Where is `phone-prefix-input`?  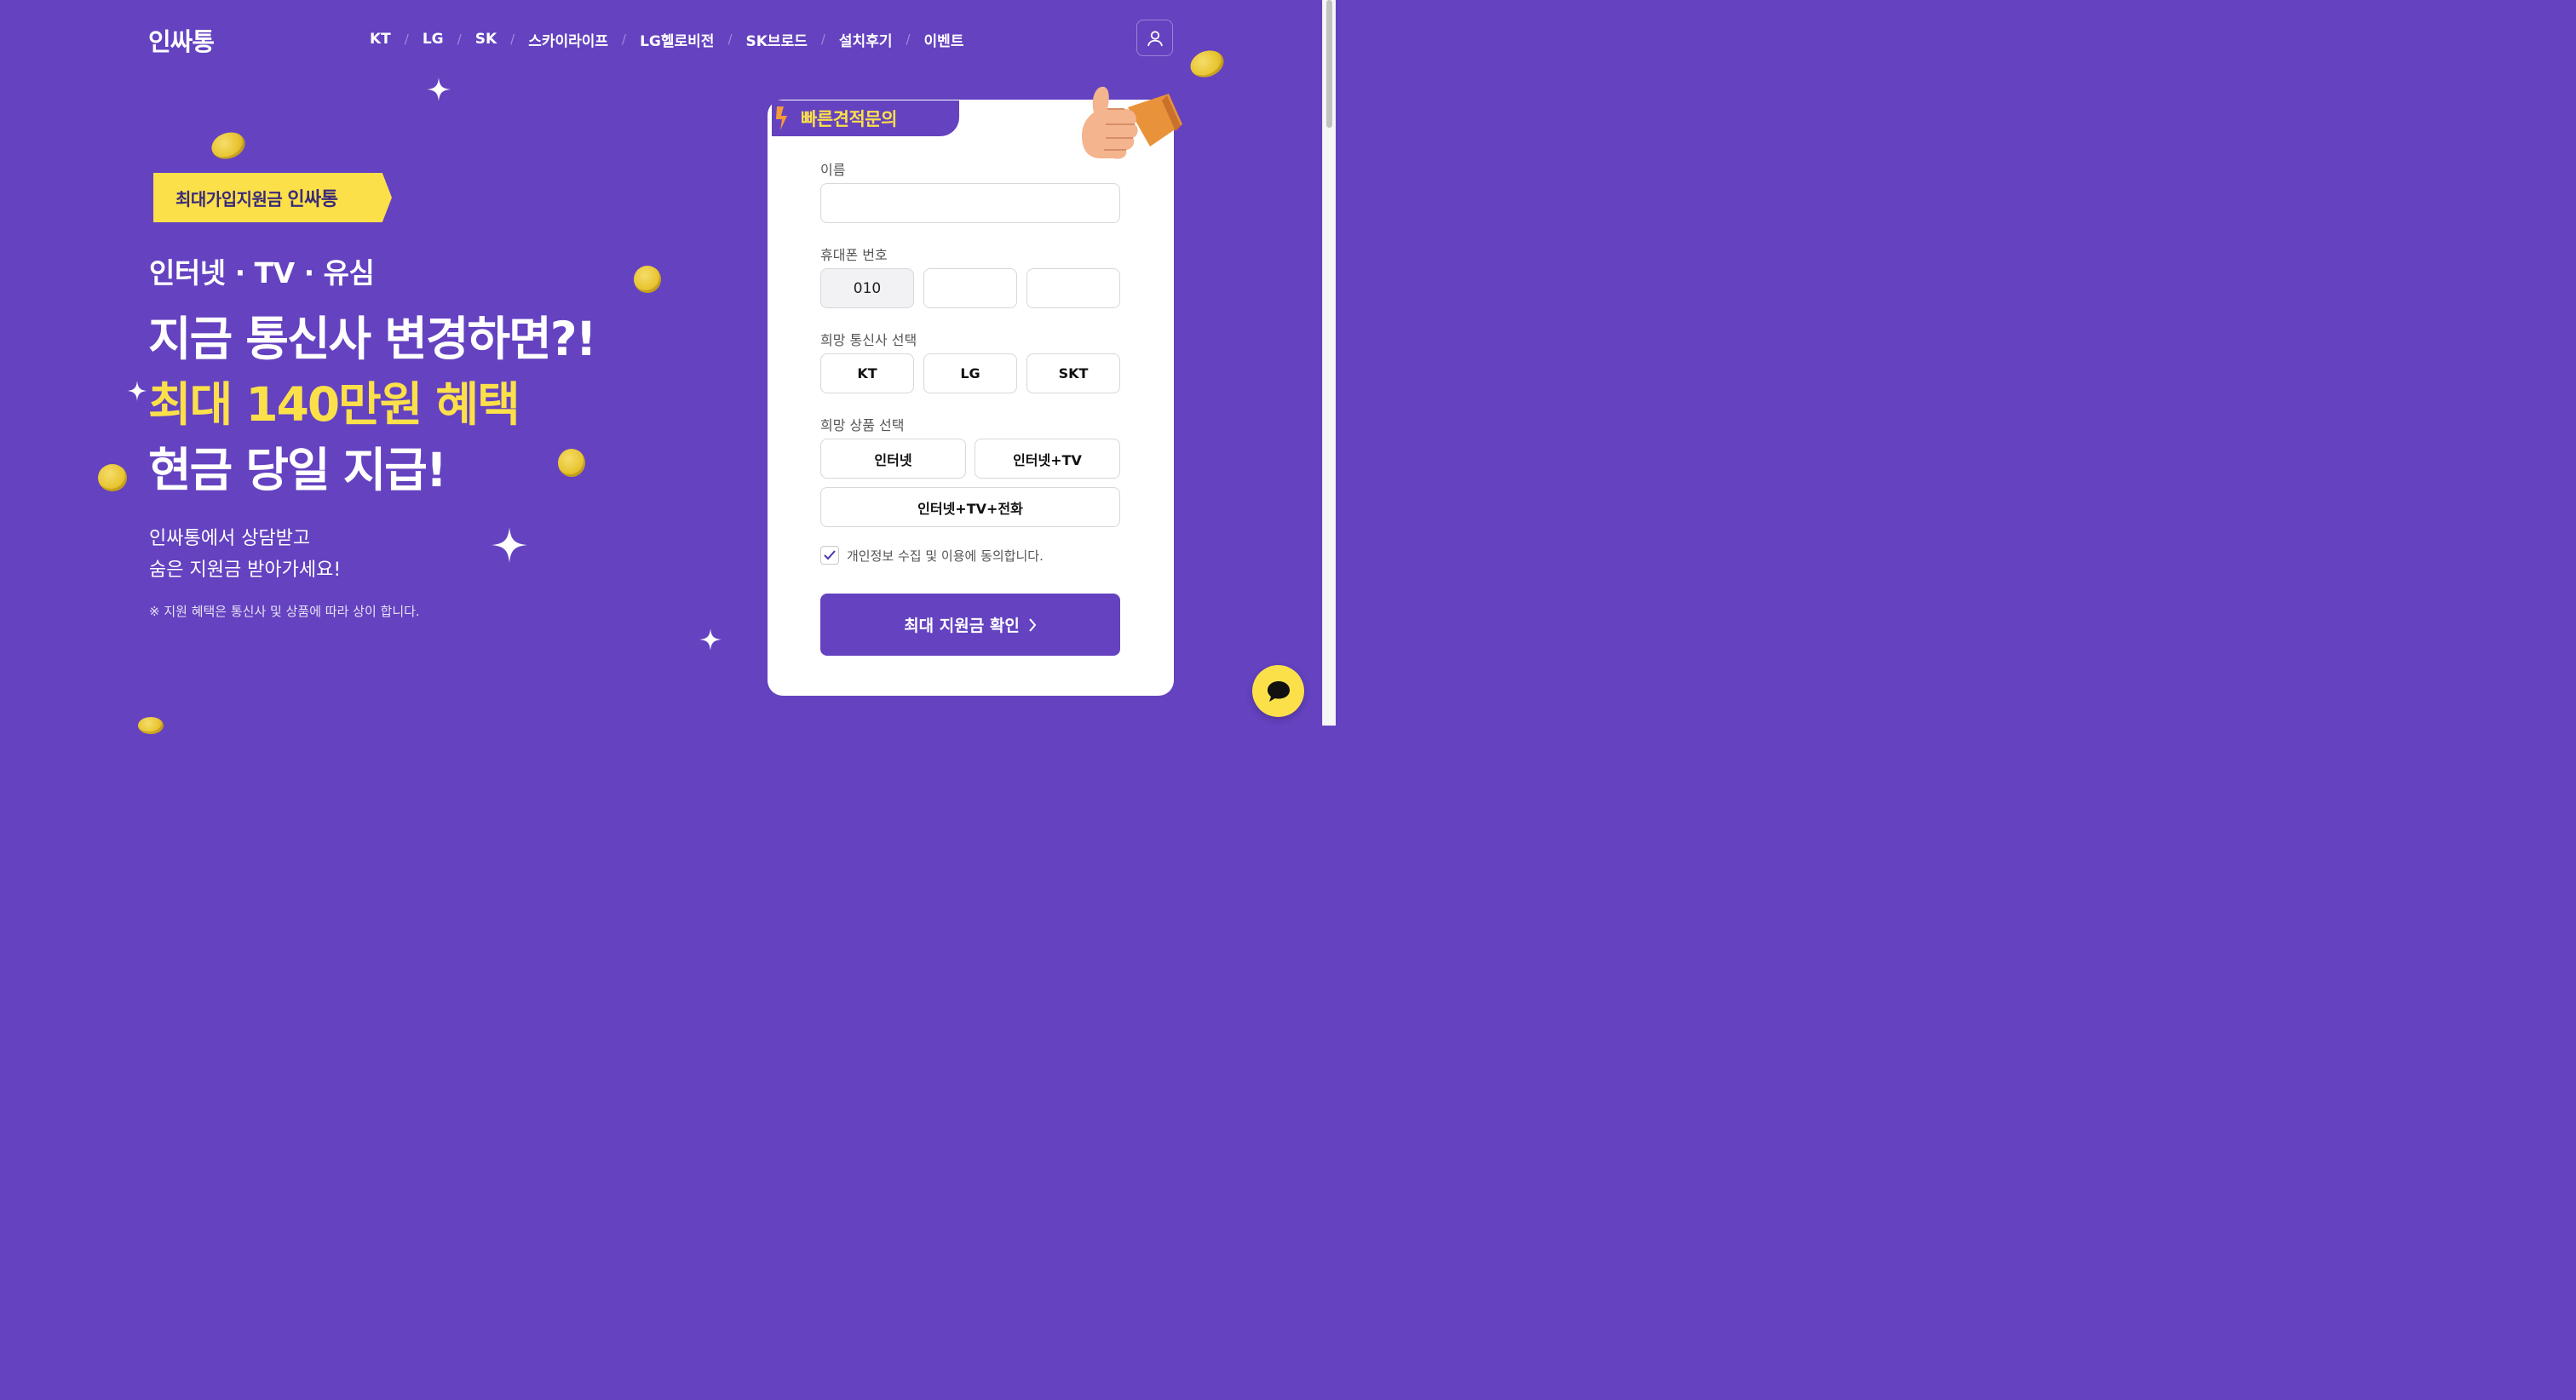 phone-prefix-input is located at coordinates (867, 288).